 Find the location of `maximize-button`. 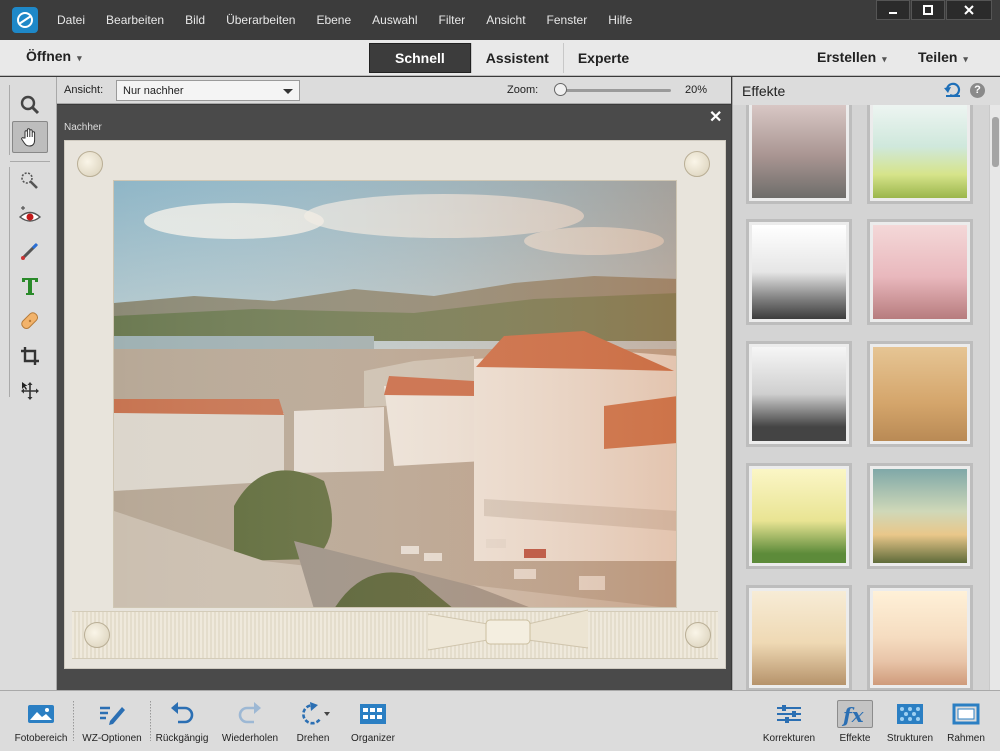

maximize-button is located at coordinates (928, 10).